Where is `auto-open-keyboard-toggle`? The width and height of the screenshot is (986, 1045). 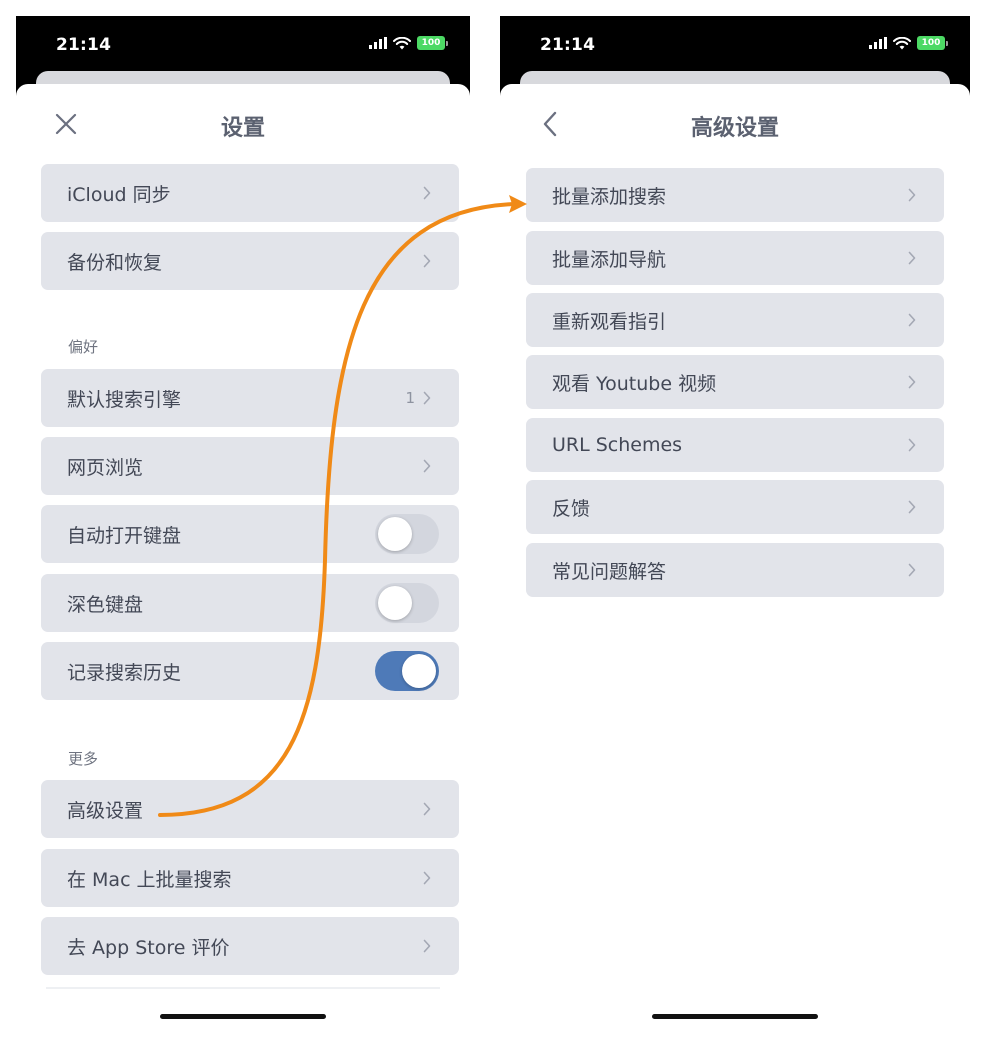 auto-open-keyboard-toggle is located at coordinates (407, 534).